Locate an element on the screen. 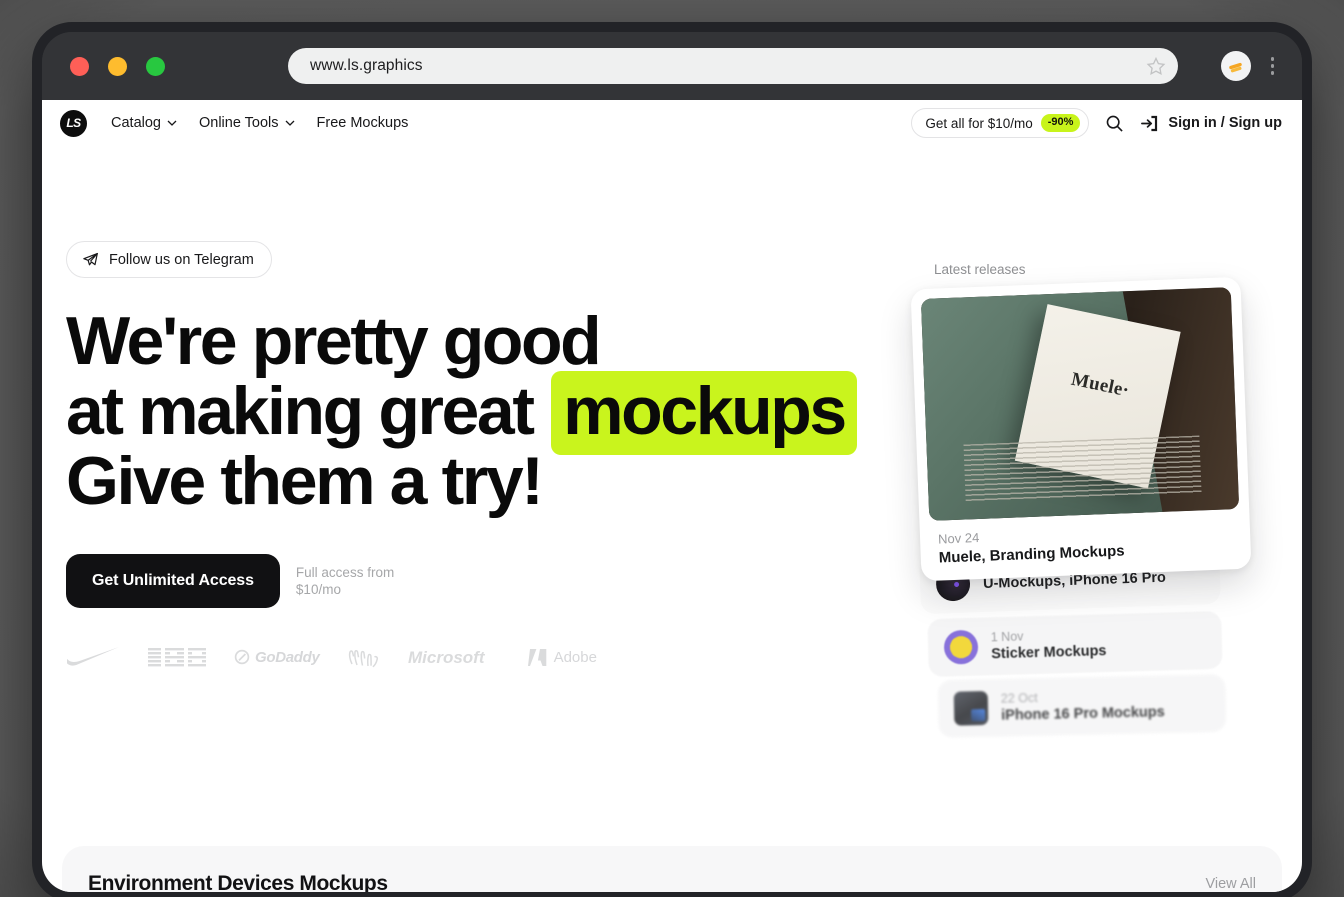  adobe-wordmark: Adobe is located at coordinates (575, 657).